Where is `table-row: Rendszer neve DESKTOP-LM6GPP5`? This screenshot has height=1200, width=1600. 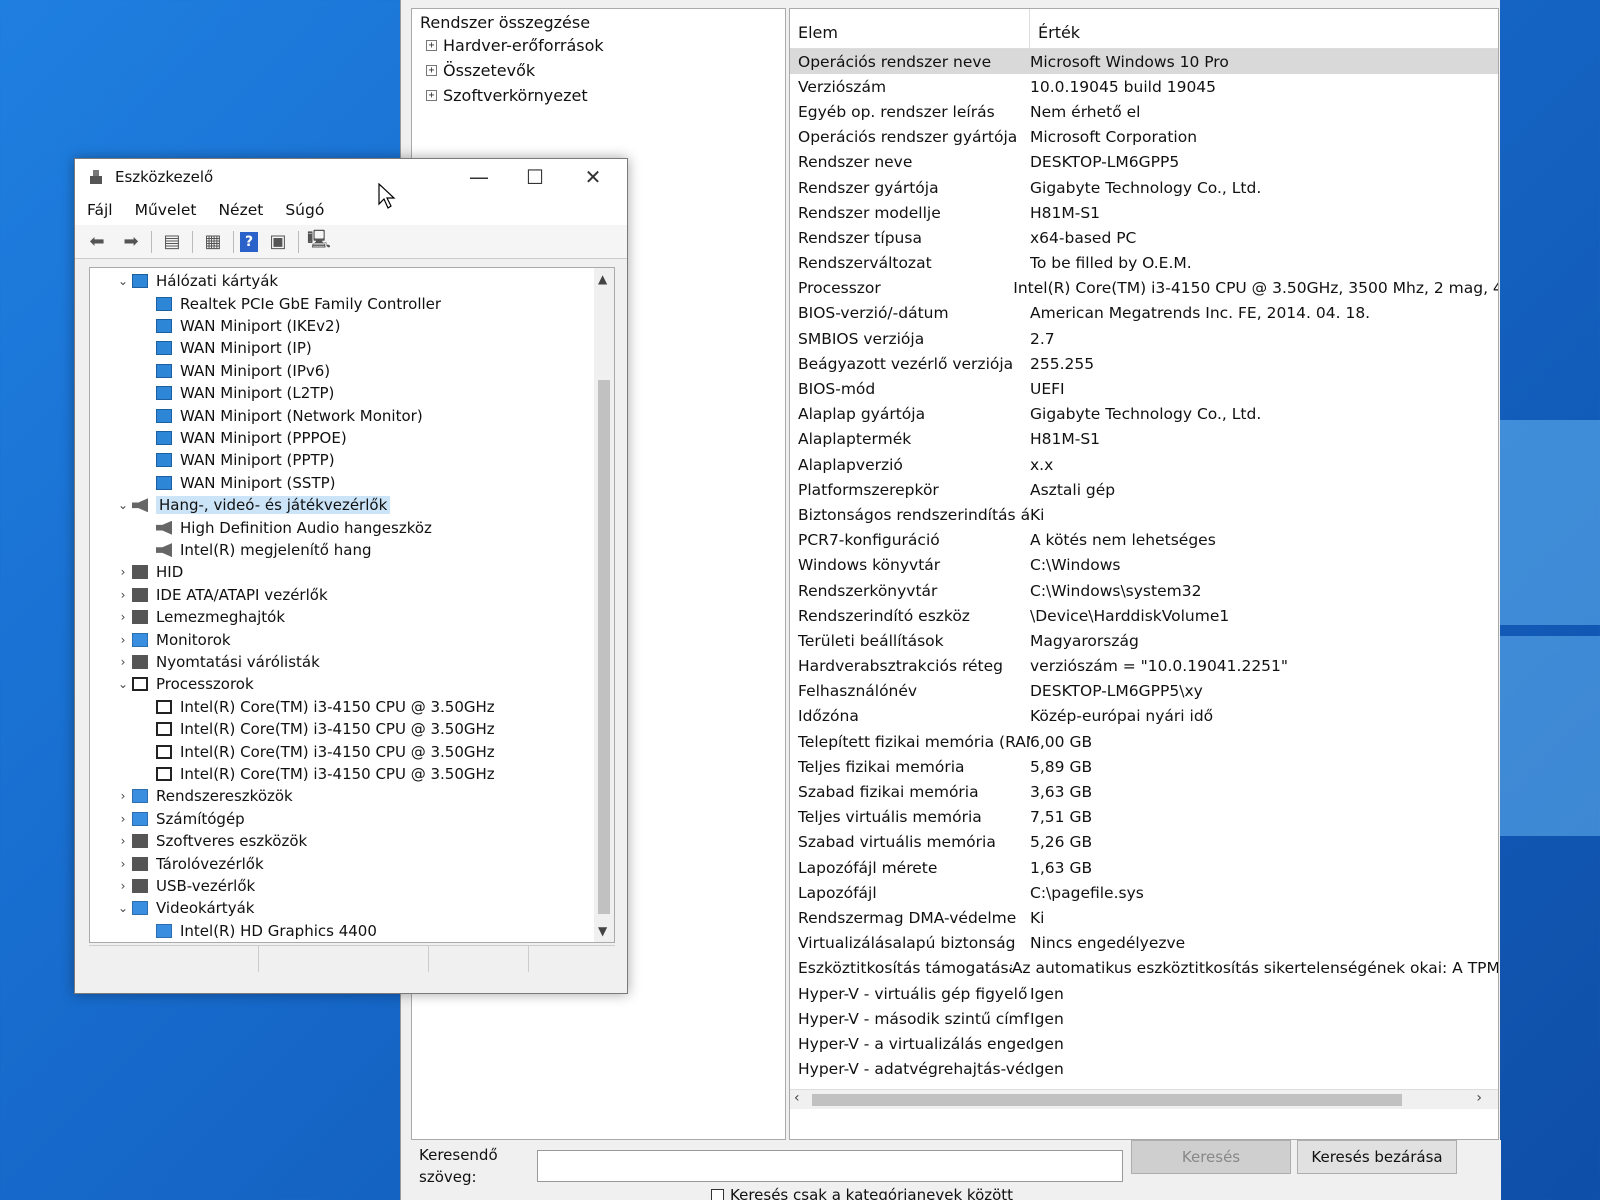
table-row: Rendszer neve DESKTOP-LM6GPP5 is located at coordinates (1144, 162).